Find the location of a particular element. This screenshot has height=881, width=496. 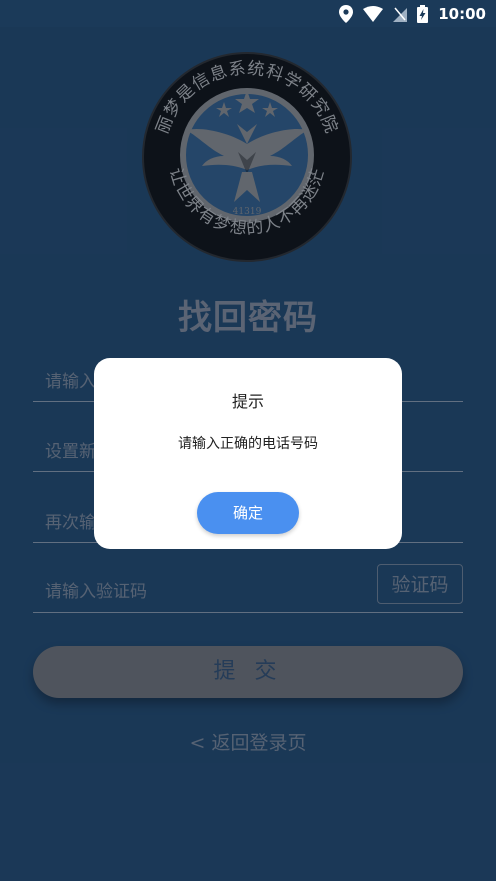

dialog-message: 请输入正确的电话号码 is located at coordinates (248, 444).